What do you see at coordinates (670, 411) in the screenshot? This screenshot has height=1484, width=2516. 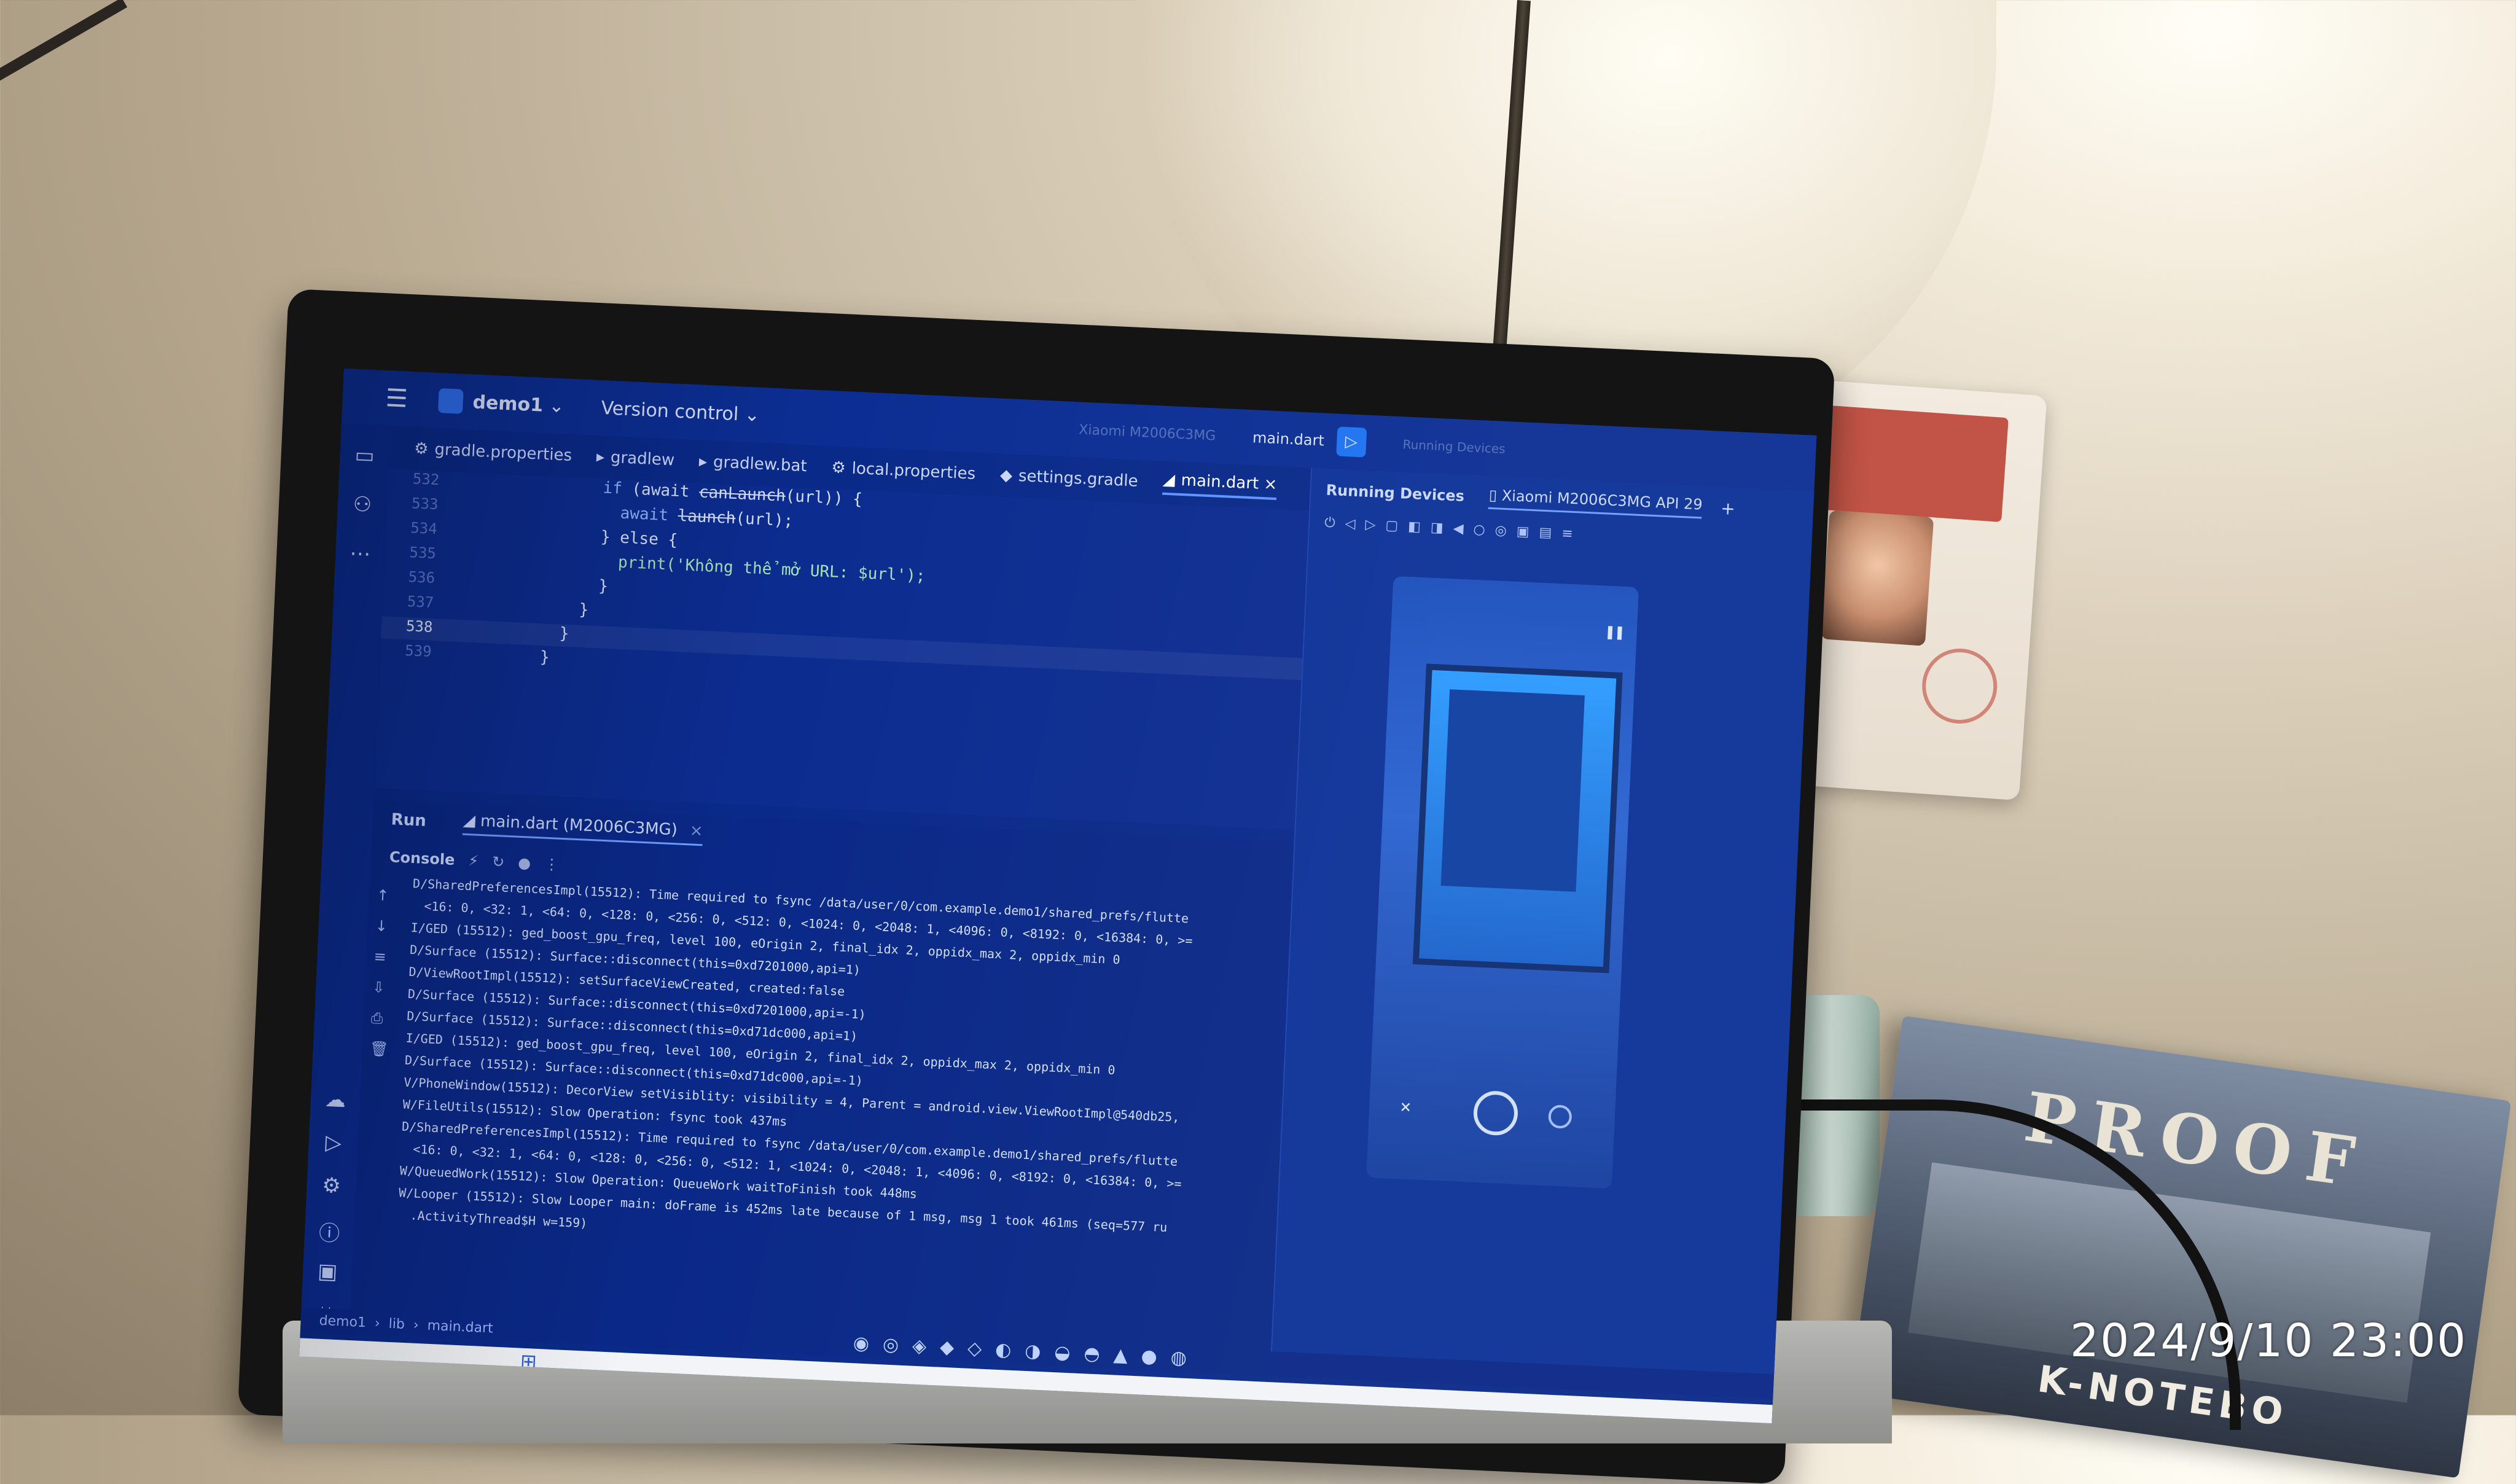 I see `version-control-menu: Version control` at bounding box center [670, 411].